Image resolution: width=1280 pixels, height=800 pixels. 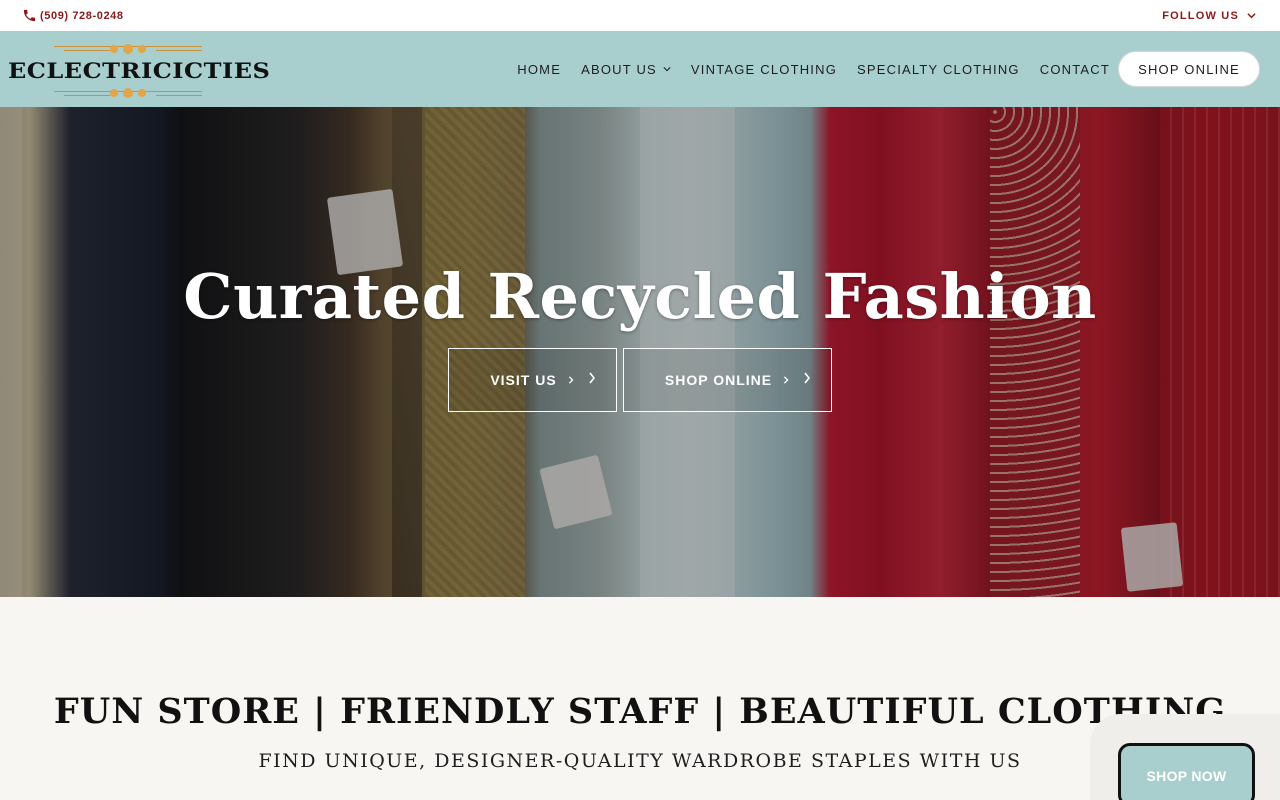 What do you see at coordinates (718, 380) in the screenshot?
I see `shop-online-label: SHOP ONLINE` at bounding box center [718, 380].